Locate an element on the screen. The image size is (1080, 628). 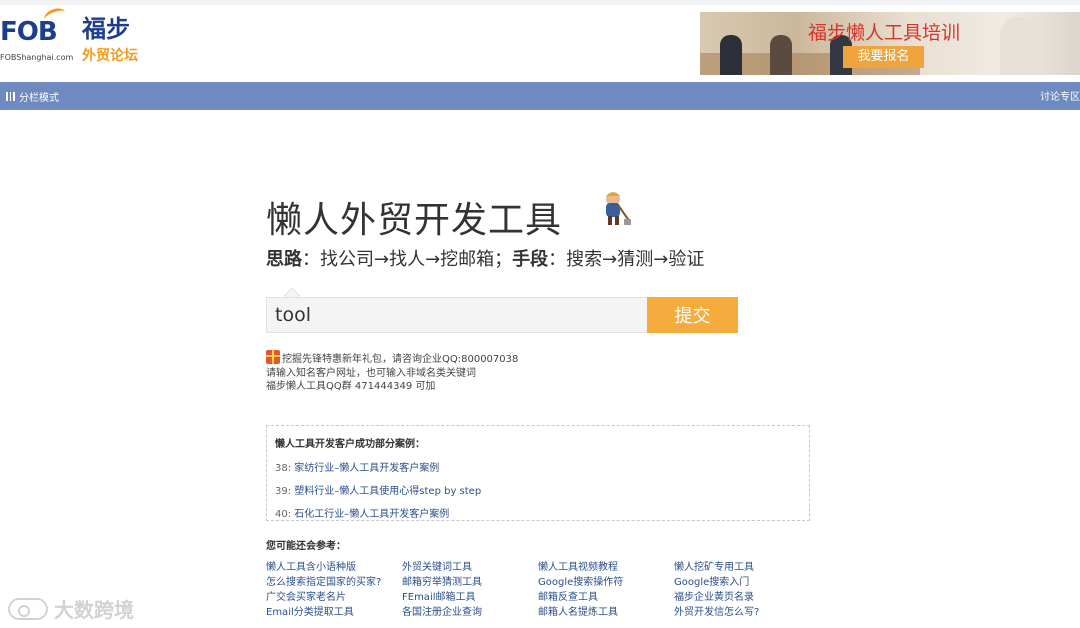
case-item: 39: 塑料行业–懒人工具使用心得step by step is located at coordinates (538, 489).